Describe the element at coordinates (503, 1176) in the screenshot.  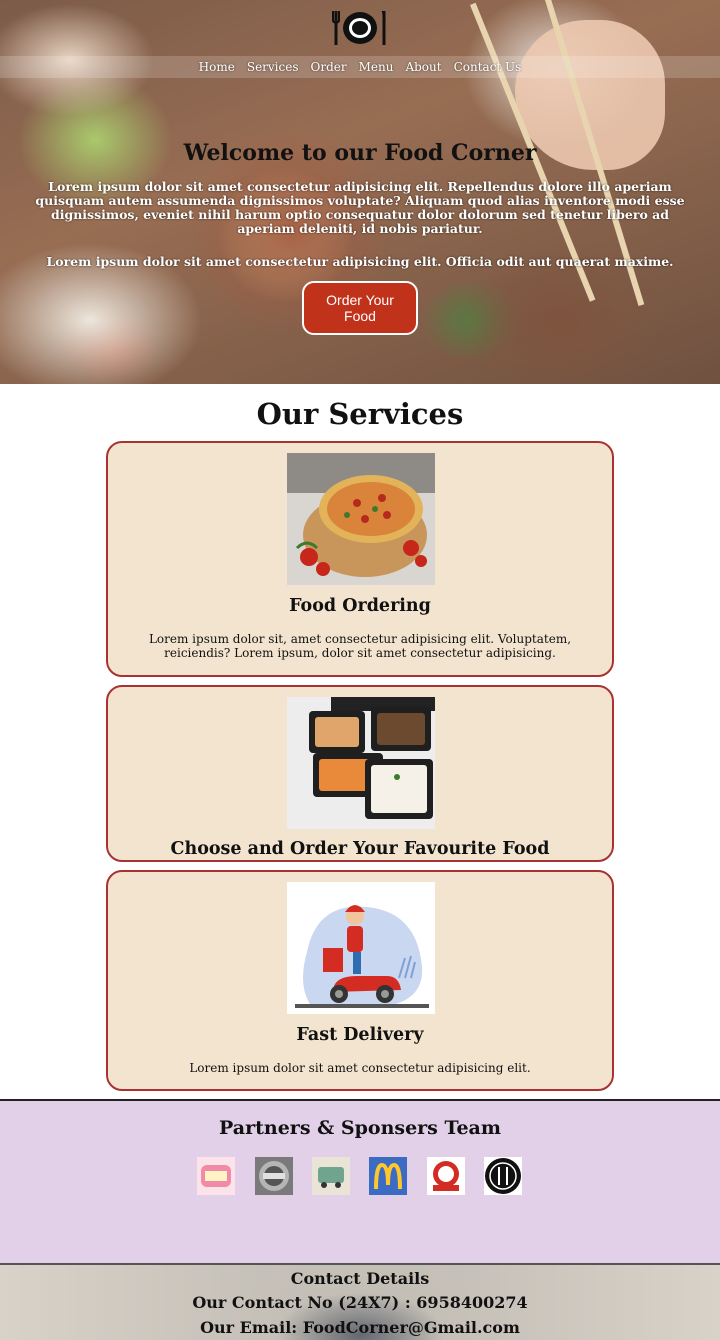
I see `fork-knife-logo-icon` at that location.